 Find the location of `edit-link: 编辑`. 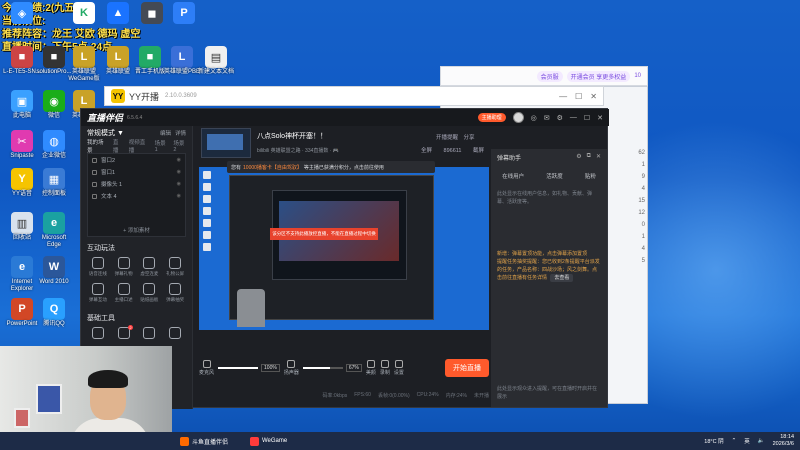

edit-link: 编辑 is located at coordinates (165, 133).